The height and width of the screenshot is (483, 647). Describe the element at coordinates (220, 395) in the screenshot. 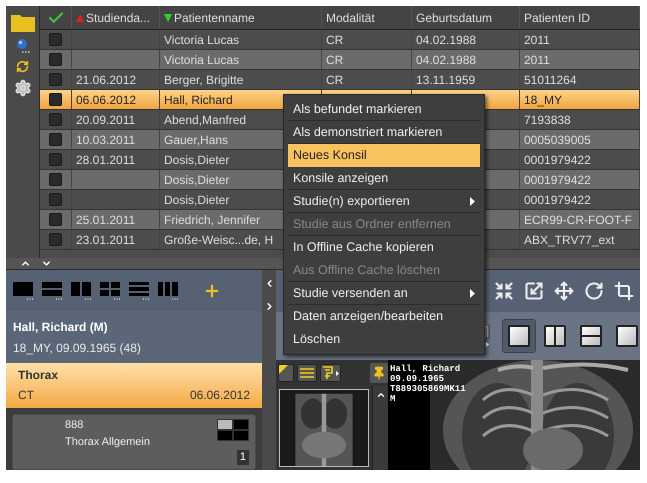

I see `study-date: 06.06.2012` at that location.